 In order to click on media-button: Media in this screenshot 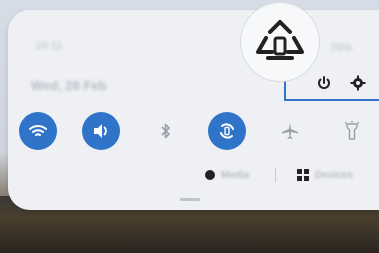, I will do `click(227, 175)`.